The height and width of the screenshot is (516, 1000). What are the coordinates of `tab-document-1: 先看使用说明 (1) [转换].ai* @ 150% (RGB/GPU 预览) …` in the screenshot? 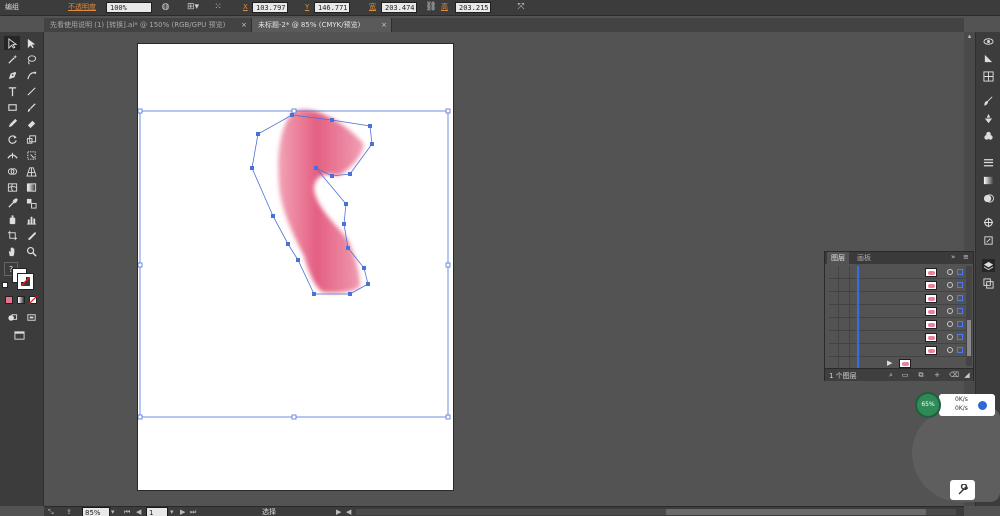 It's located at (148, 25).